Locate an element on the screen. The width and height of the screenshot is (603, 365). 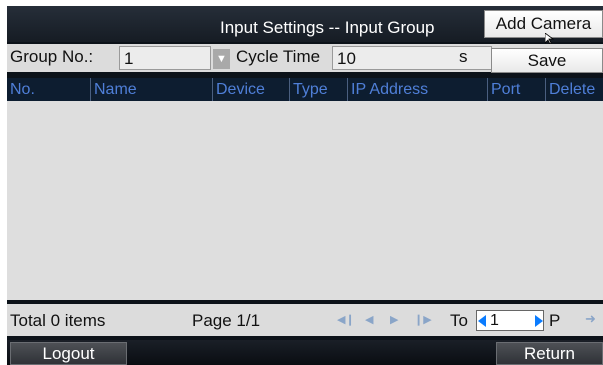
decrement-icon is located at coordinates (482, 321).